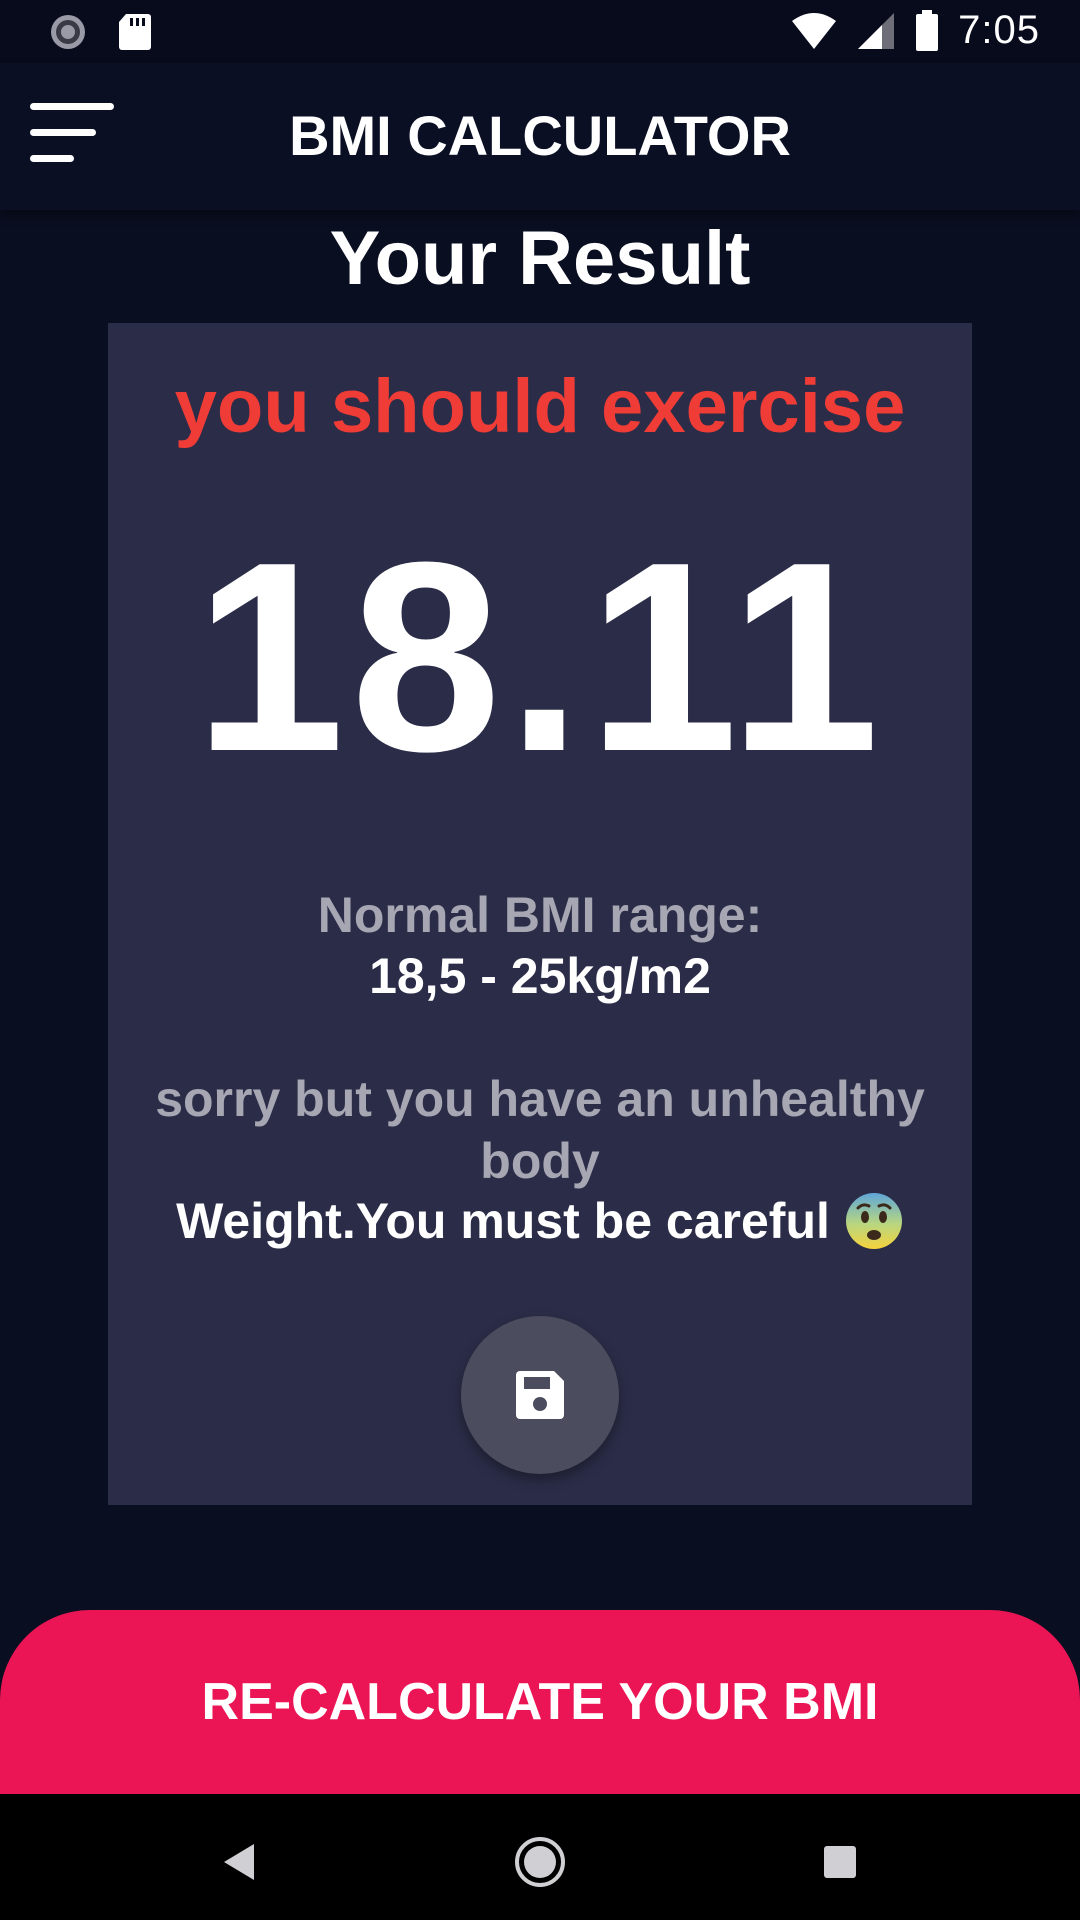  I want to click on app-bar: BMI CALCULATOR, so click(540, 136).